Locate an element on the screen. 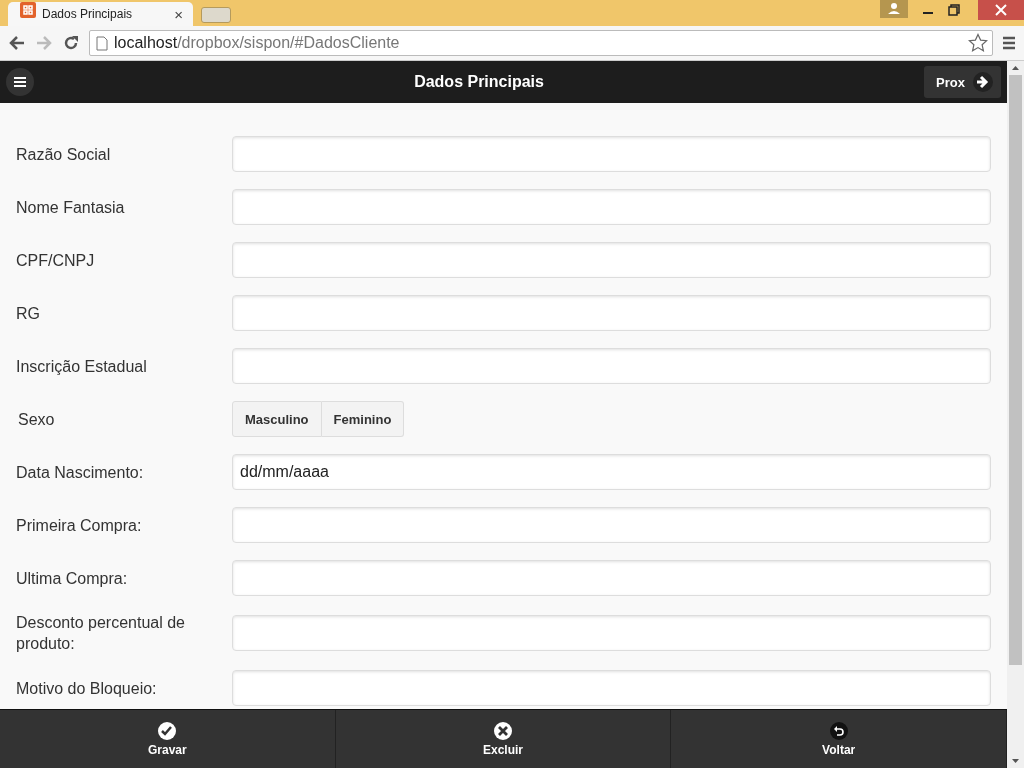 The width and height of the screenshot is (1024, 768). back-icon is located at coordinates (17, 43).